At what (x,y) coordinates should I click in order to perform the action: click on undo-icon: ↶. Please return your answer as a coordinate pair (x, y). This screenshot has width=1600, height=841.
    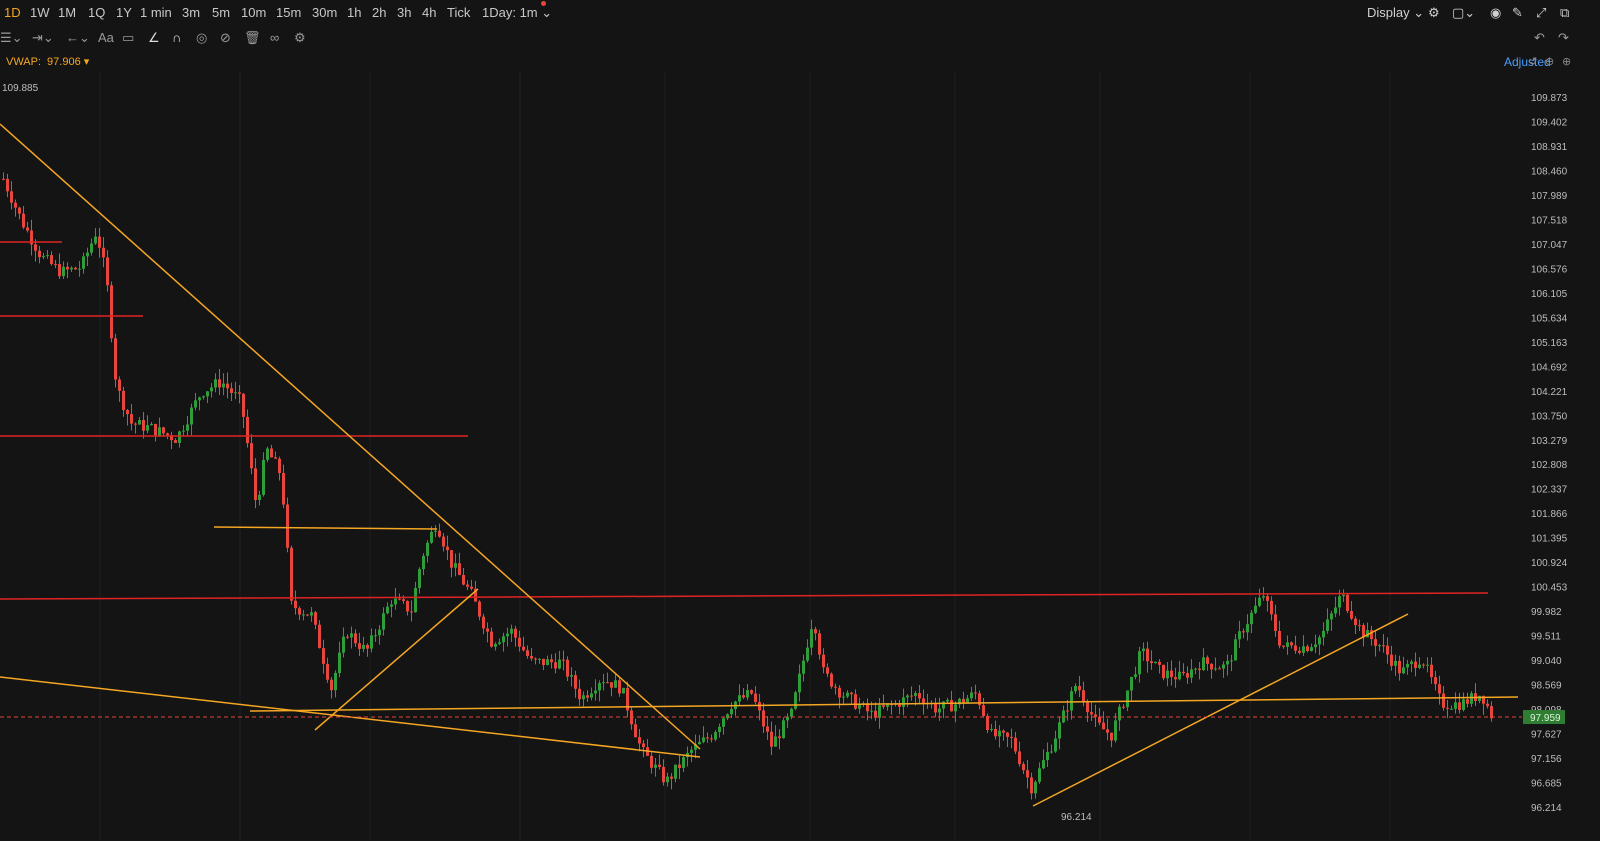
    Looking at the image, I should click on (1539, 38).